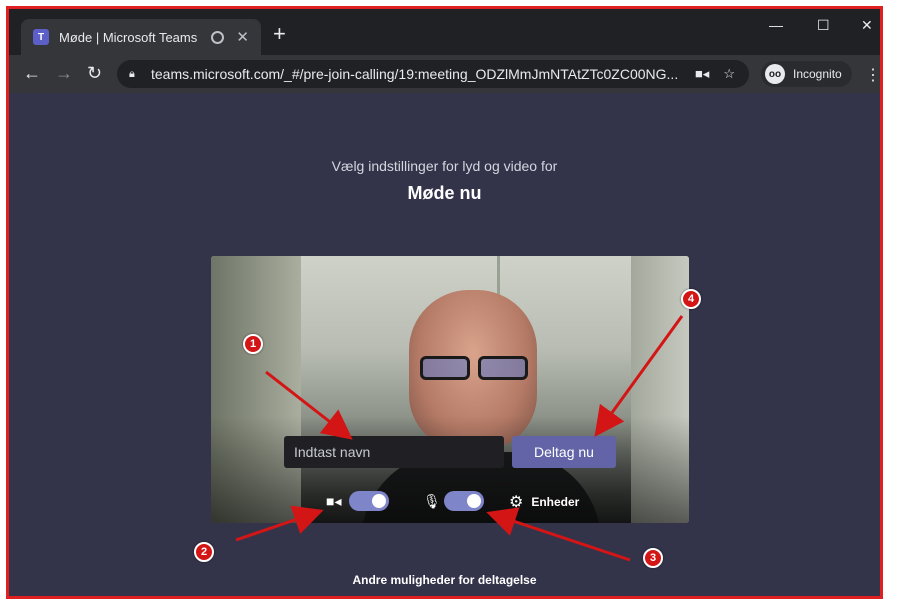  What do you see at coordinates (64, 73) in the screenshot?
I see `forward-icon: →` at bounding box center [64, 73].